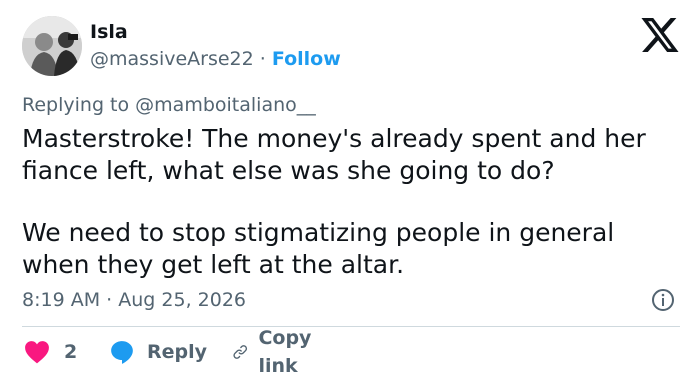 This screenshot has height=379, width=700. Describe the element at coordinates (285, 352) in the screenshot. I see `copy-link-label: Copy link` at that location.